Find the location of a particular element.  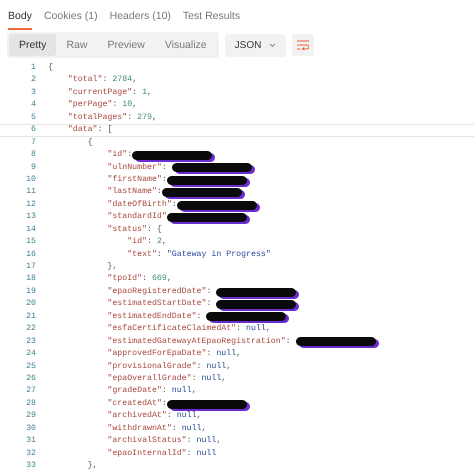

line-number: 20 is located at coordinates (31, 304).